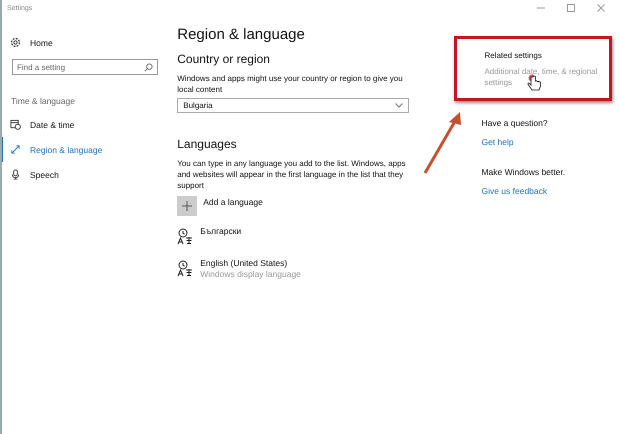 The image size is (620, 434). I want to click on help-link: Give us feedback, so click(514, 191).